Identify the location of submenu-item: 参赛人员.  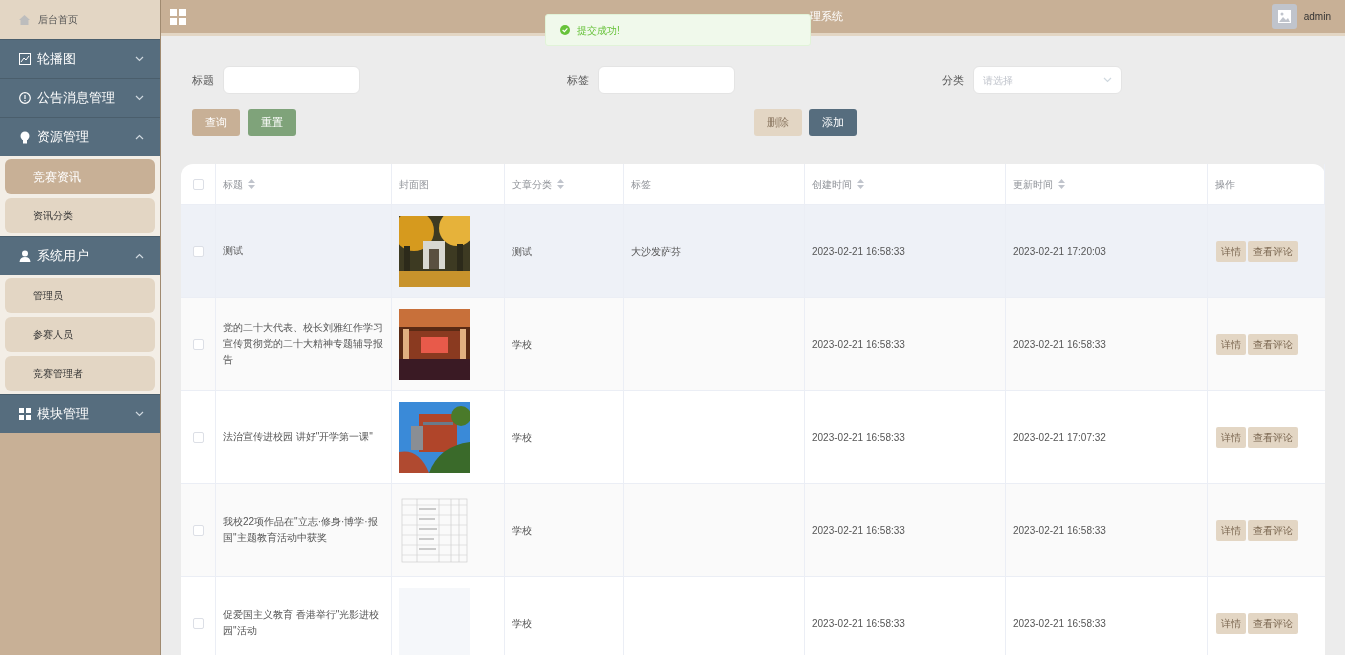
(80, 334).